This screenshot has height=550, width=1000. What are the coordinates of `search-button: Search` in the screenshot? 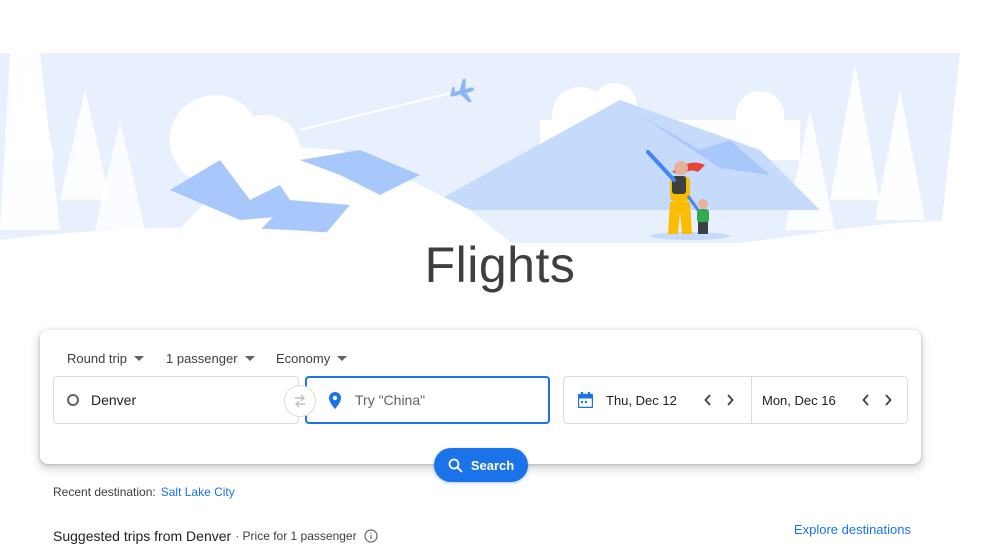 It's located at (481, 465).